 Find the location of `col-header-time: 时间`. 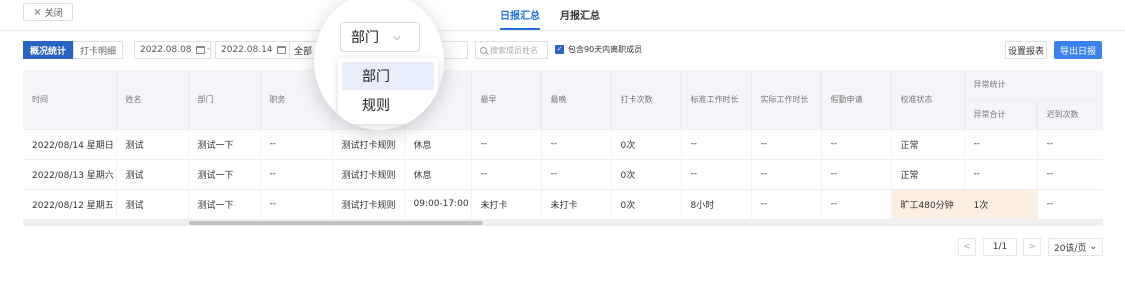

col-header-time: 时间 is located at coordinates (70, 100).